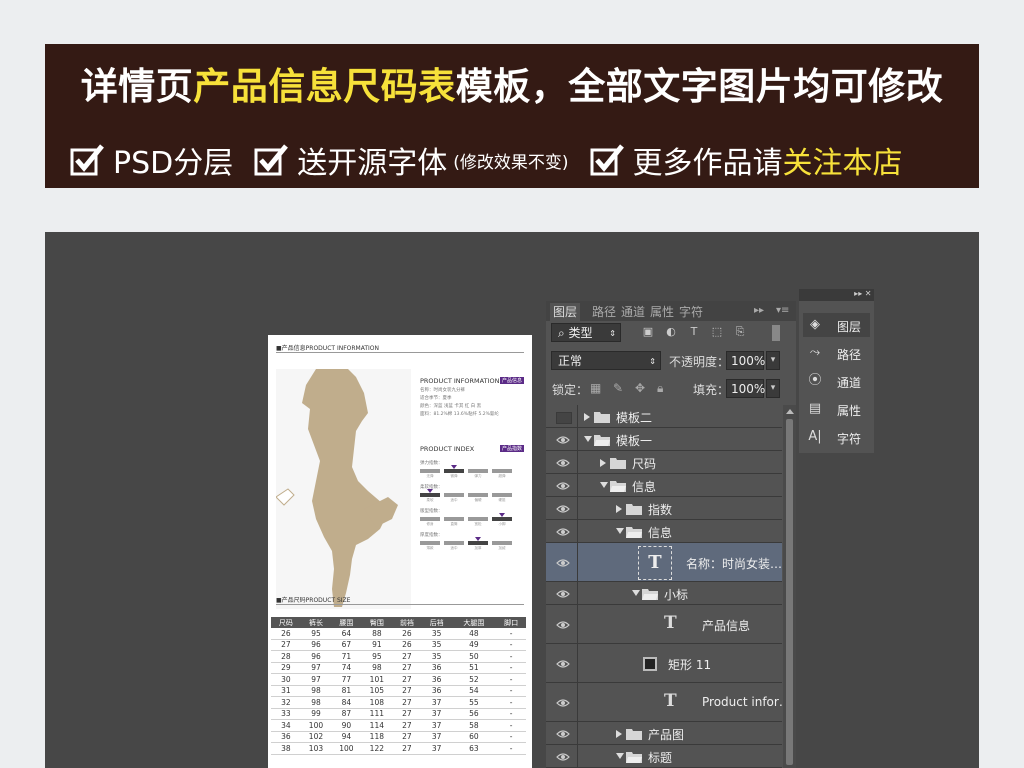 The width and height of the screenshot is (1024, 768). What do you see at coordinates (858, 293) in the screenshot?
I see `expand-icon: ▸▸` at bounding box center [858, 293].